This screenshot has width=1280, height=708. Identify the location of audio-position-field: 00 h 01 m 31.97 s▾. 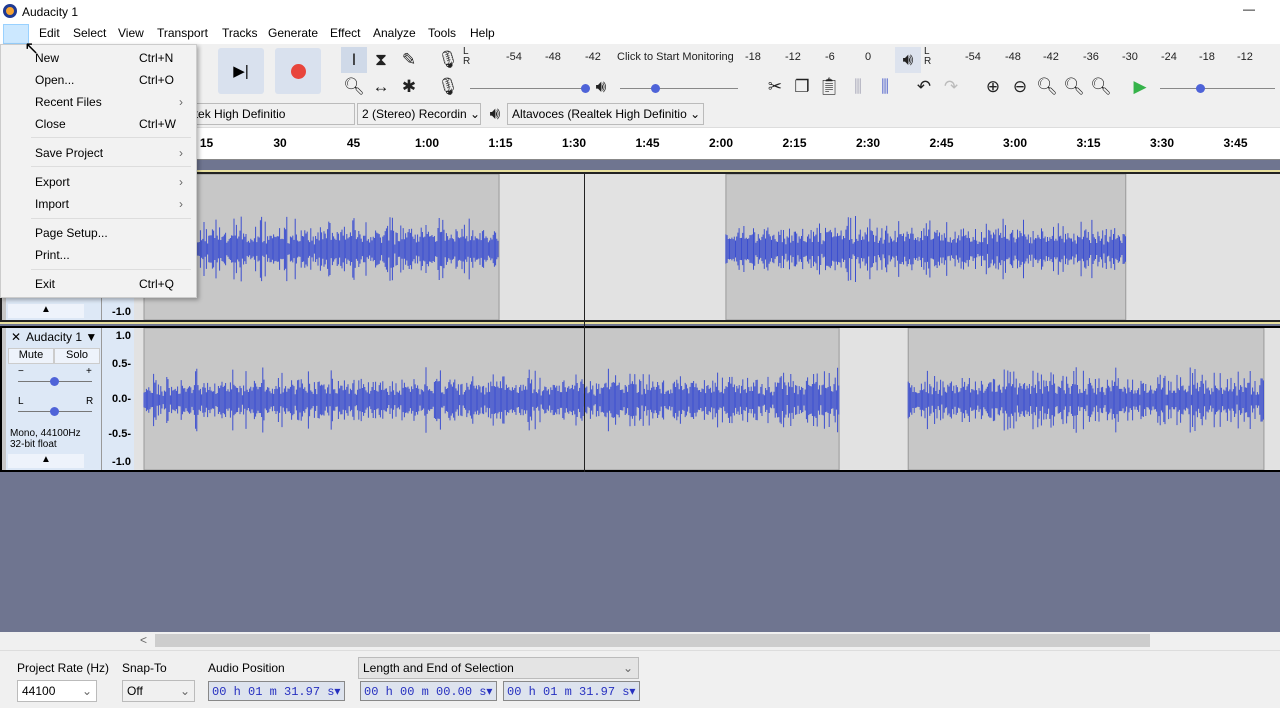
(276, 691).